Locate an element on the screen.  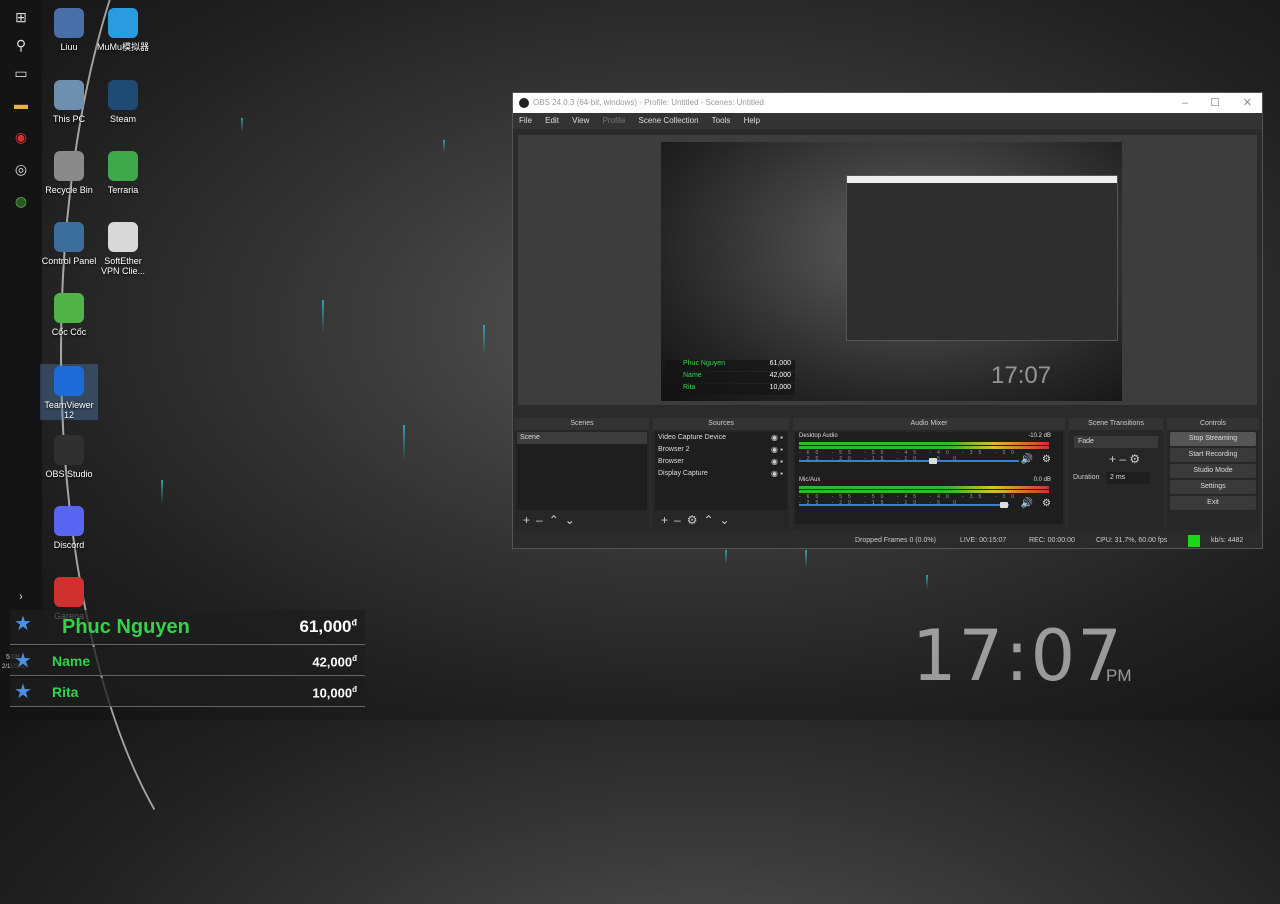
controls-title: Controls is located at coordinates (1213, 424).